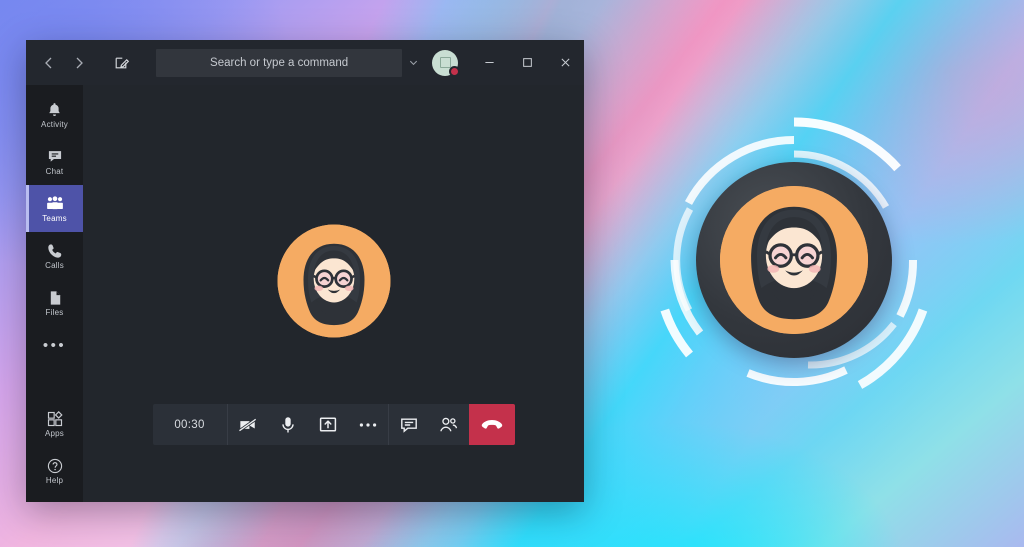 This screenshot has width=1024, height=547. Describe the element at coordinates (54, 124) in the screenshot. I see `sidebar-item-label: Activity` at that location.